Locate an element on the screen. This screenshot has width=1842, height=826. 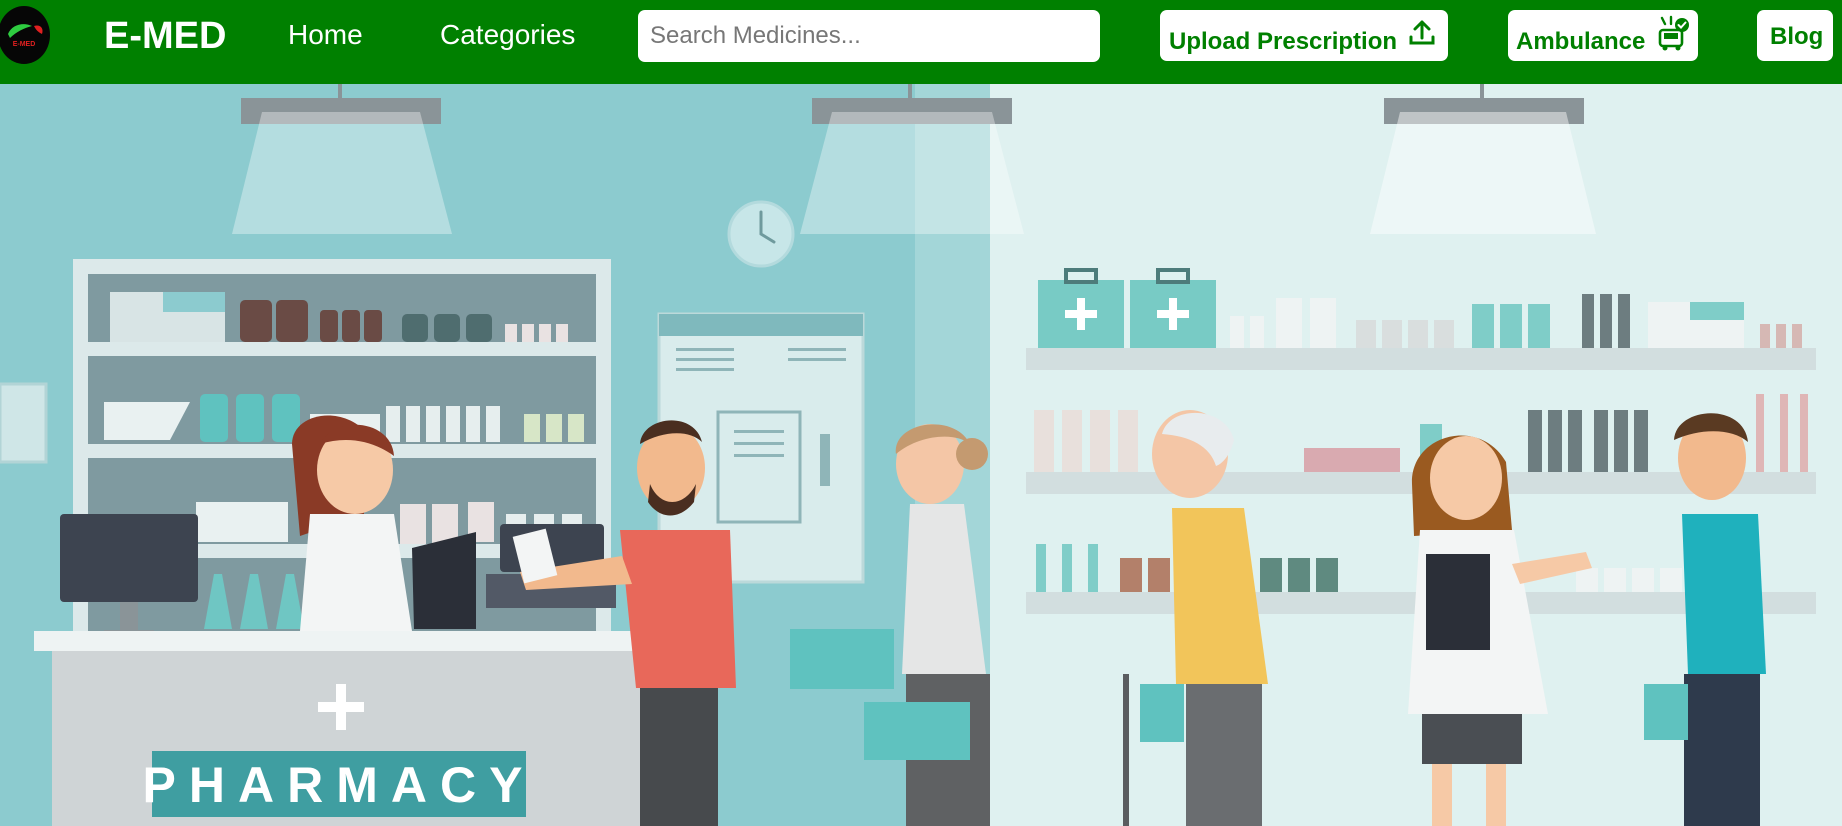
site-logo: E-MED is located at coordinates (25, 35).